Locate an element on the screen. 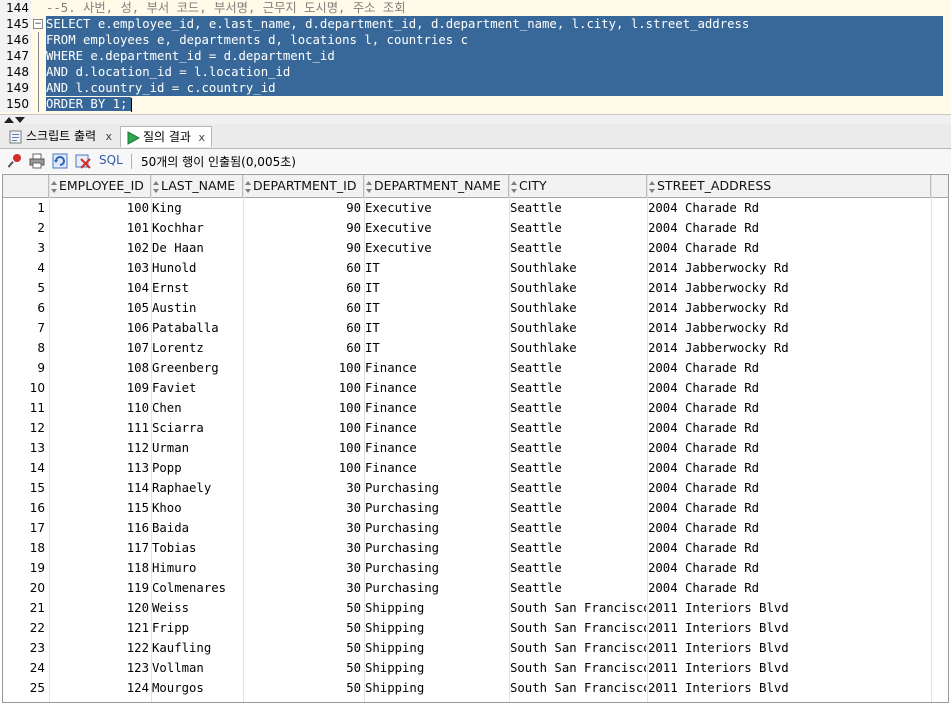  employee-id-cell: 120 is located at coordinates (99, 608).